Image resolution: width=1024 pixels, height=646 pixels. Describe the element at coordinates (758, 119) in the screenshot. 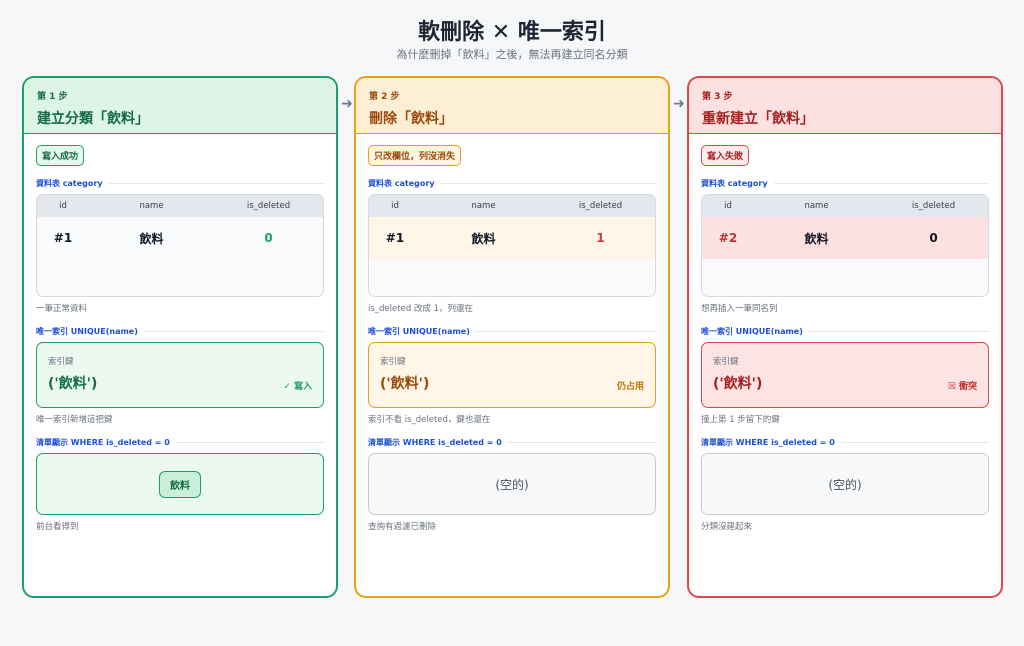

I see `step-title: 重新建立「飲料」` at that location.